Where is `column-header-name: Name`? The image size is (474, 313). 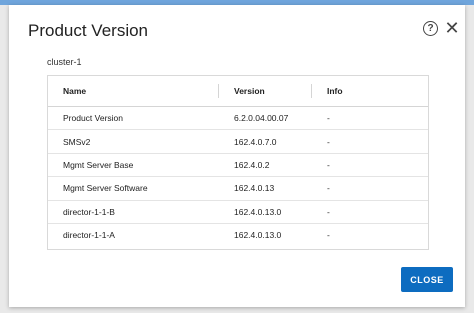 column-header-name: Name is located at coordinates (133, 91).